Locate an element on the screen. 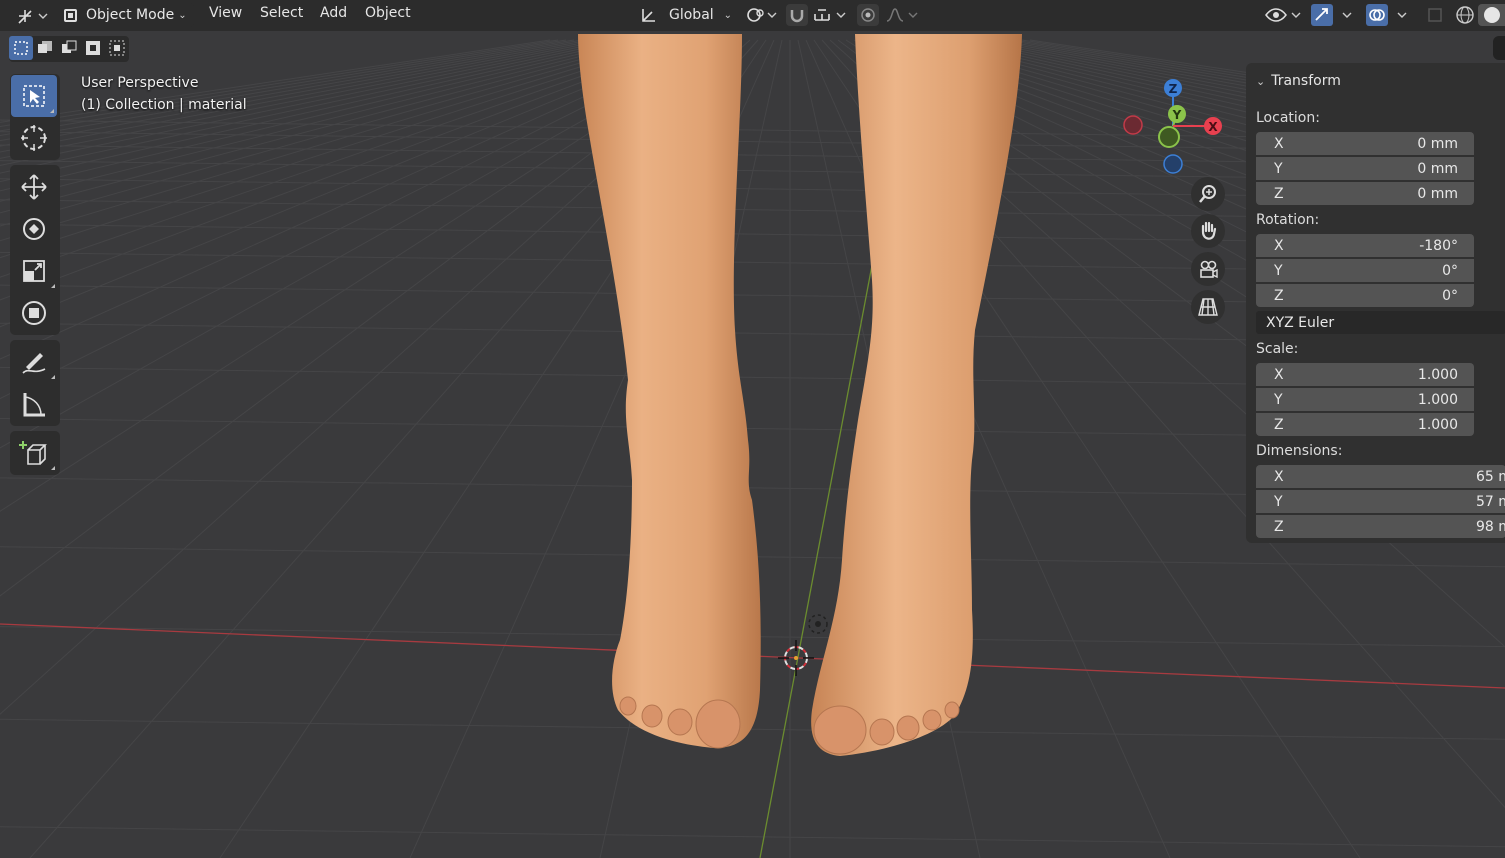 Image resolution: width=1505 pixels, height=858 pixels. select-invert-button is located at coordinates (93, 48).